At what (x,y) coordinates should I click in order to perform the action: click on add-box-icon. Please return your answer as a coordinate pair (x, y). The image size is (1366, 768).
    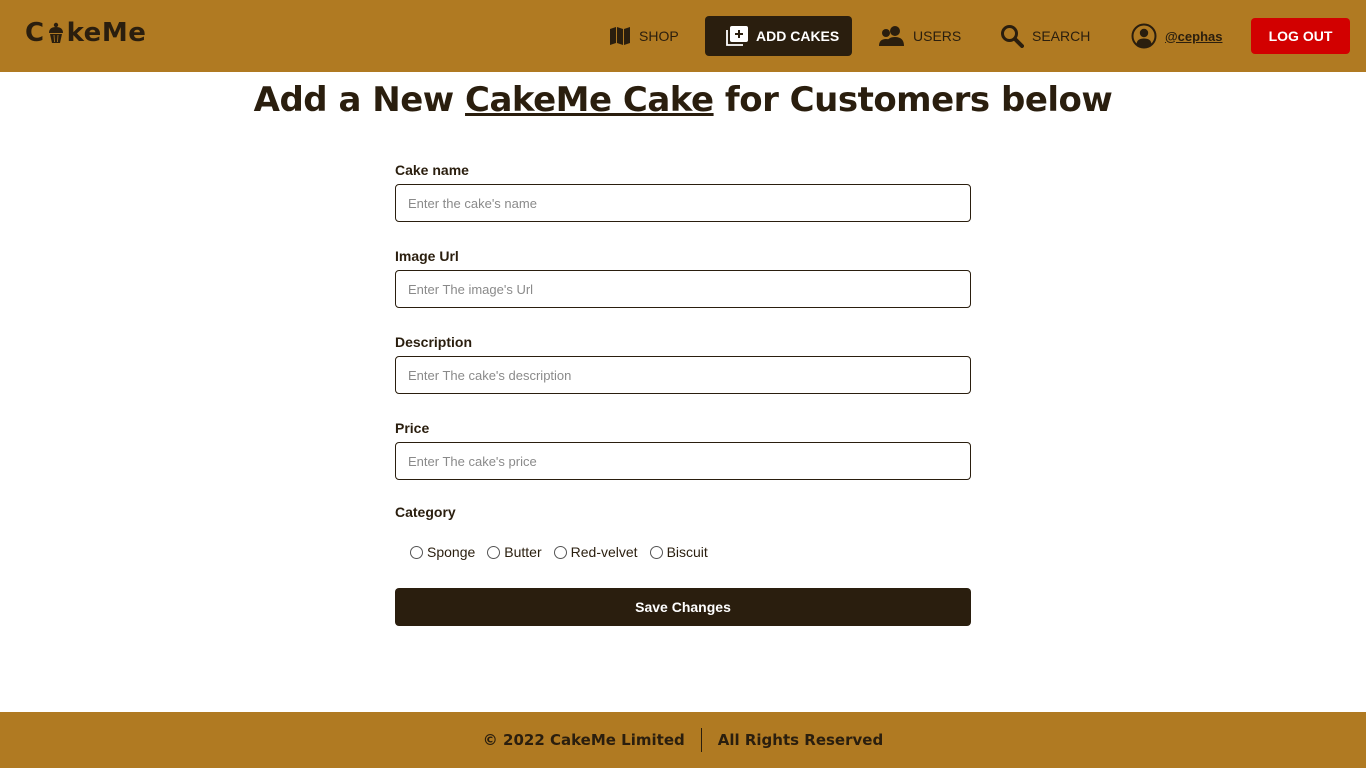
    Looking at the image, I should click on (737, 36).